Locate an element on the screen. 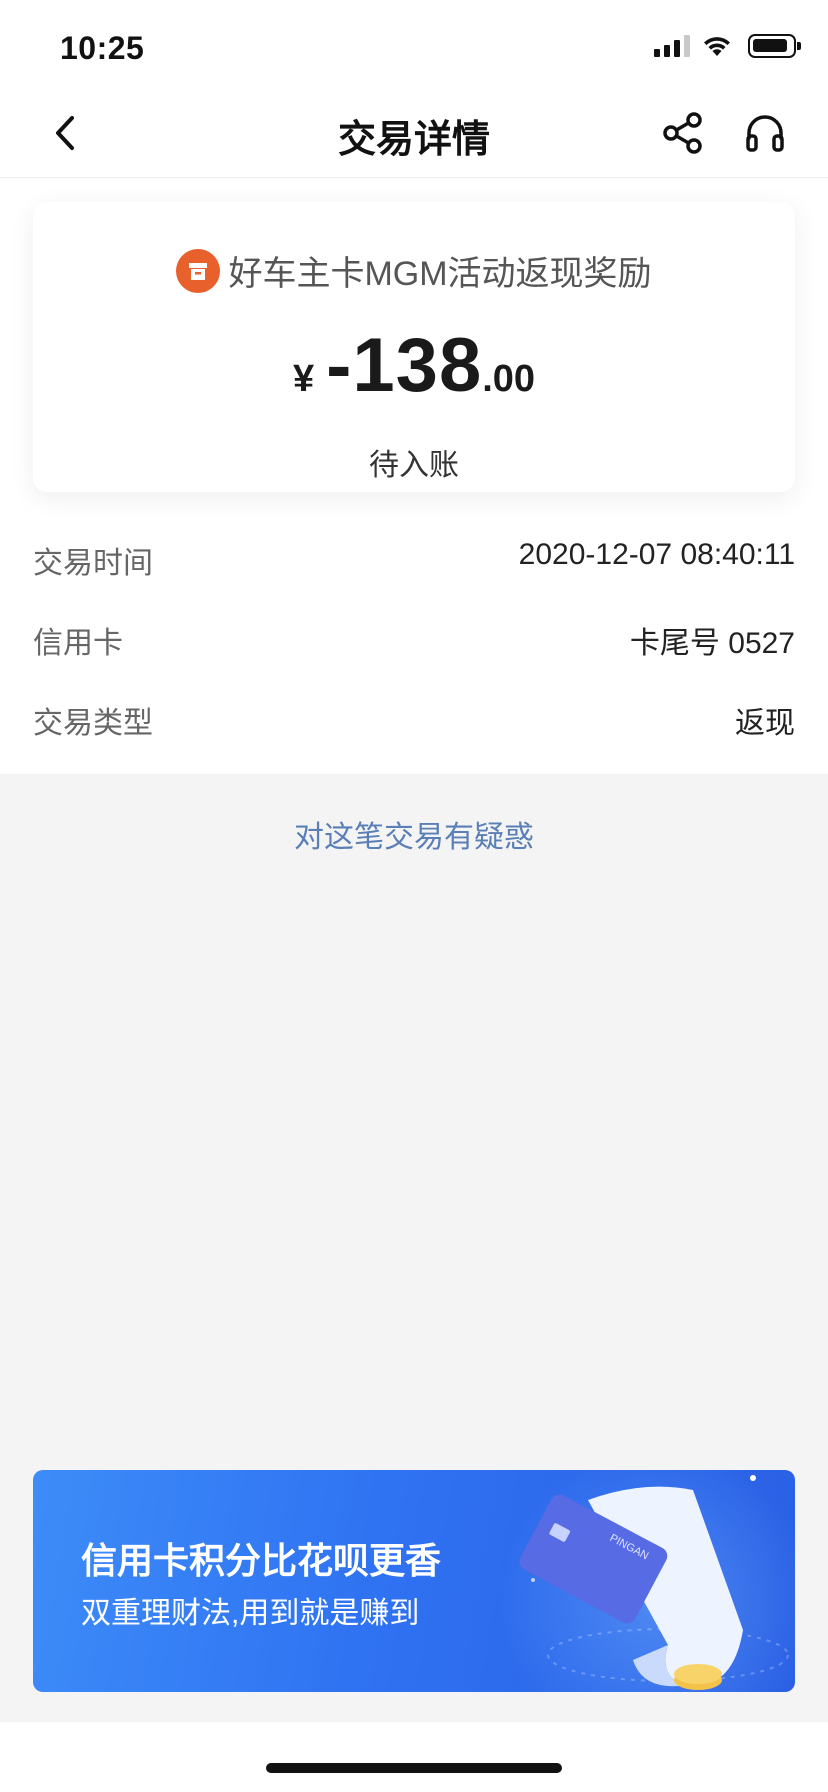 The image size is (828, 1792). detail-value: 2020-12-07 08:40:11 is located at coordinates (656, 554).